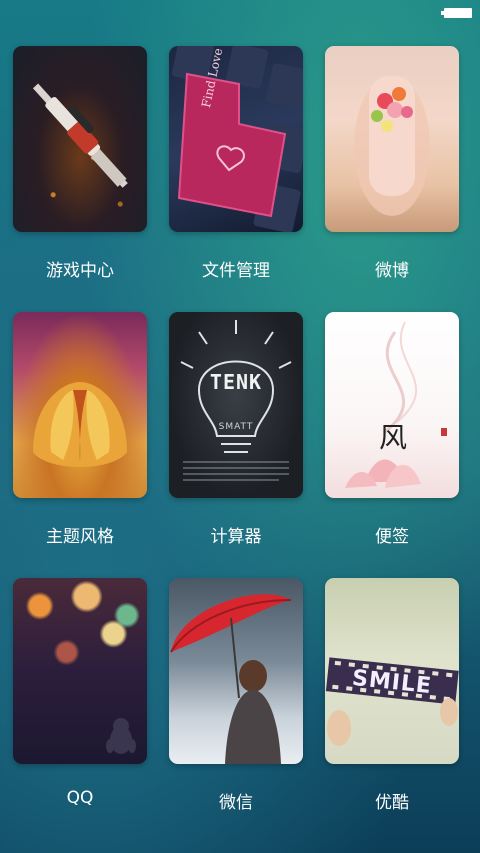 The height and width of the screenshot is (853, 480). Describe the element at coordinates (236, 427) in the screenshot. I see `smatt-text: SMATT` at that location.